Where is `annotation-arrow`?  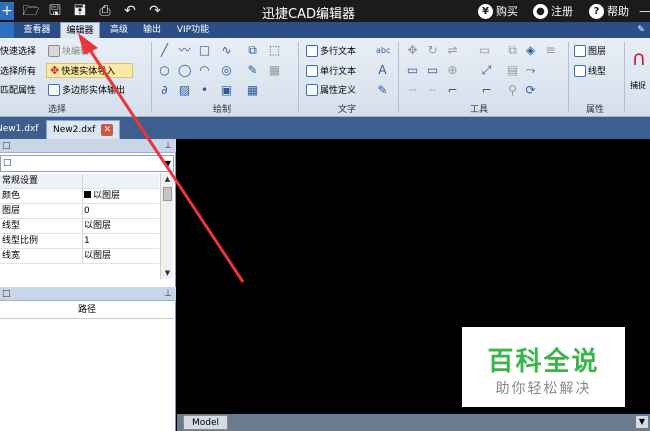 annotation-arrow is located at coordinates (161, 158).